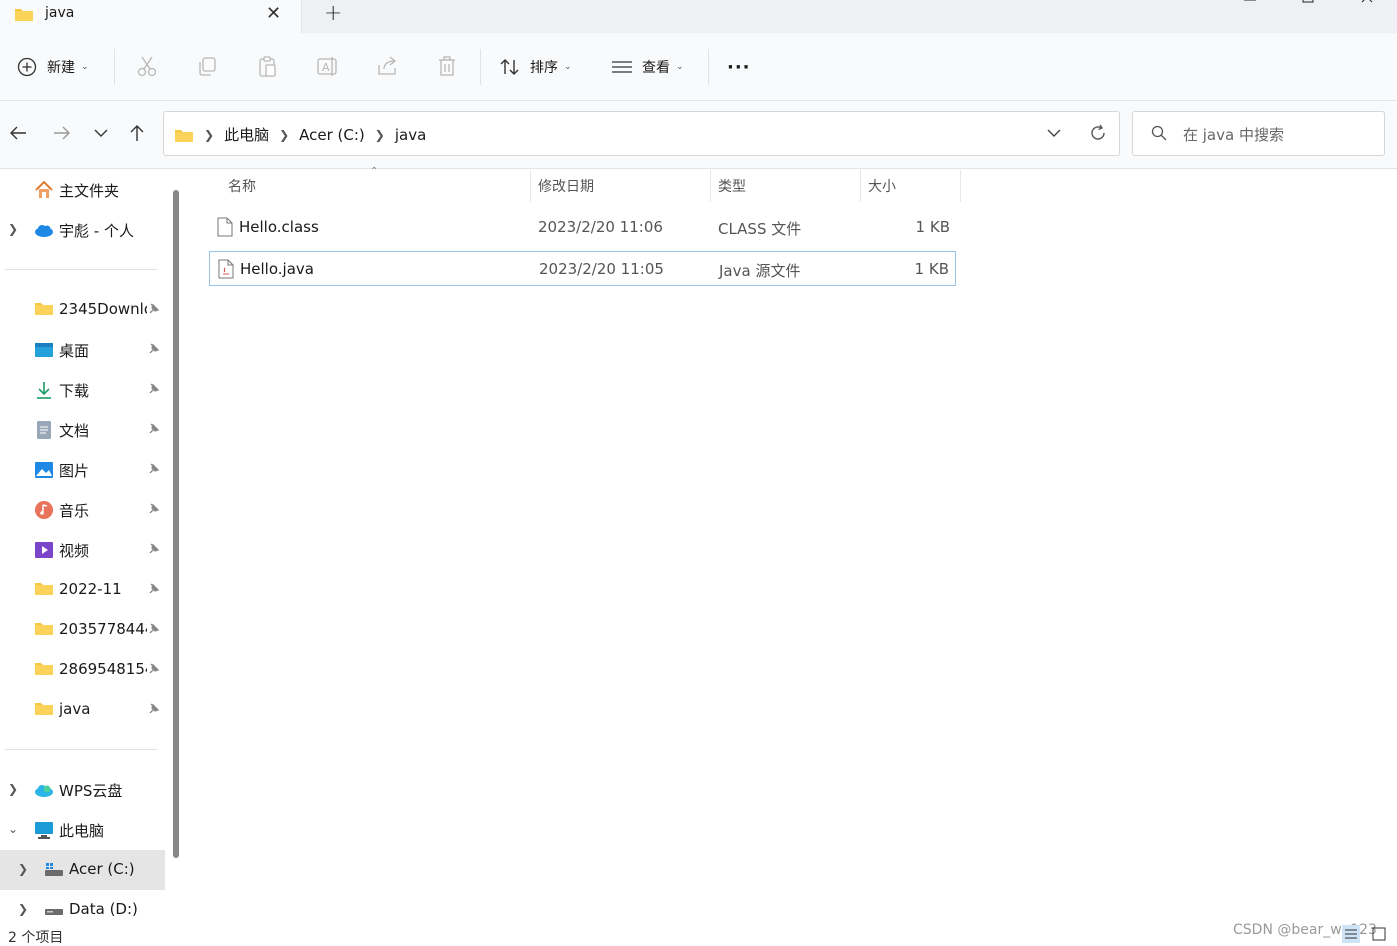  Describe the element at coordinates (18, 133) in the screenshot. I see `back-arrow-icon` at that location.